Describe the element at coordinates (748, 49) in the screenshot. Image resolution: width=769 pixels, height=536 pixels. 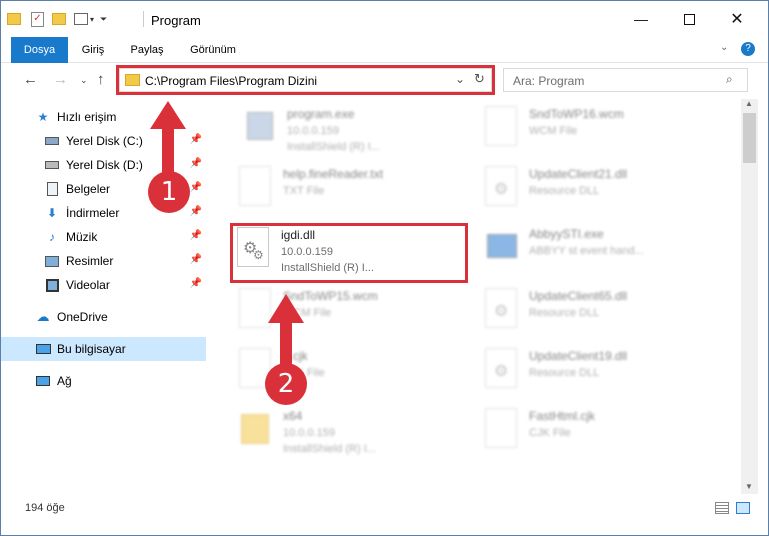
I see `help-icon: ?` at that location.